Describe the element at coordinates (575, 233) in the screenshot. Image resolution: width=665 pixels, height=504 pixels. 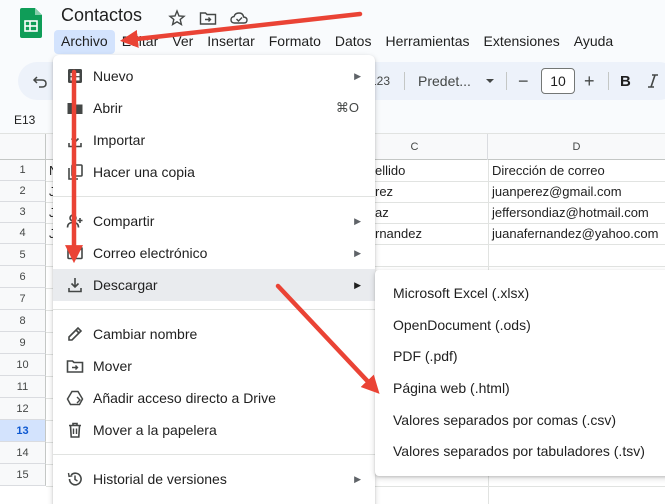
I see `cell-d4: juanafernandez@yahoo.com` at that location.